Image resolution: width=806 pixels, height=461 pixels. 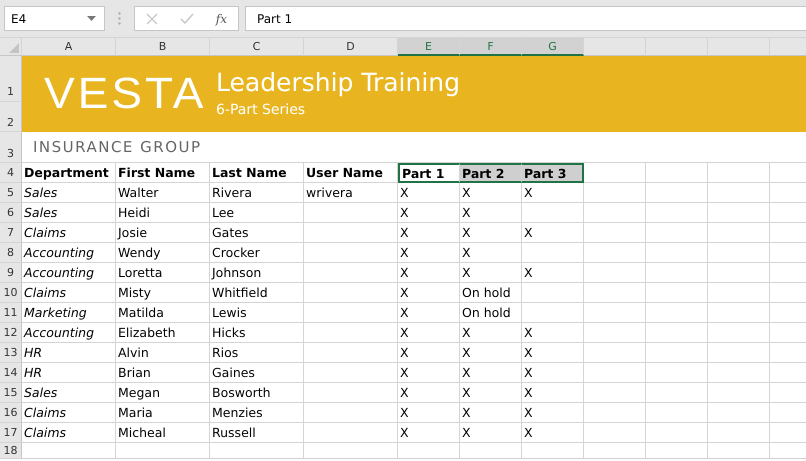 What do you see at coordinates (11, 393) in the screenshot?
I see `row-header: 15` at bounding box center [11, 393].